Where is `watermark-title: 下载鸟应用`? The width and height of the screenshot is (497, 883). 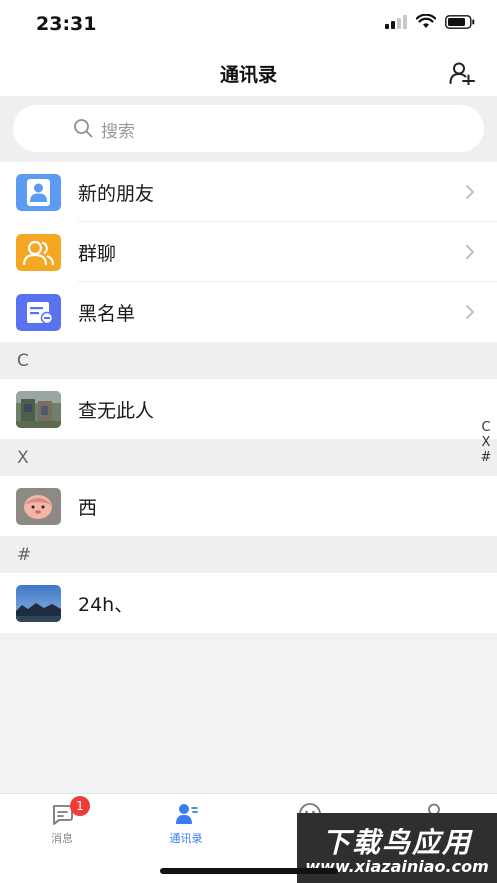
watermark-title: 下载鸟应用 is located at coordinates (396, 842).